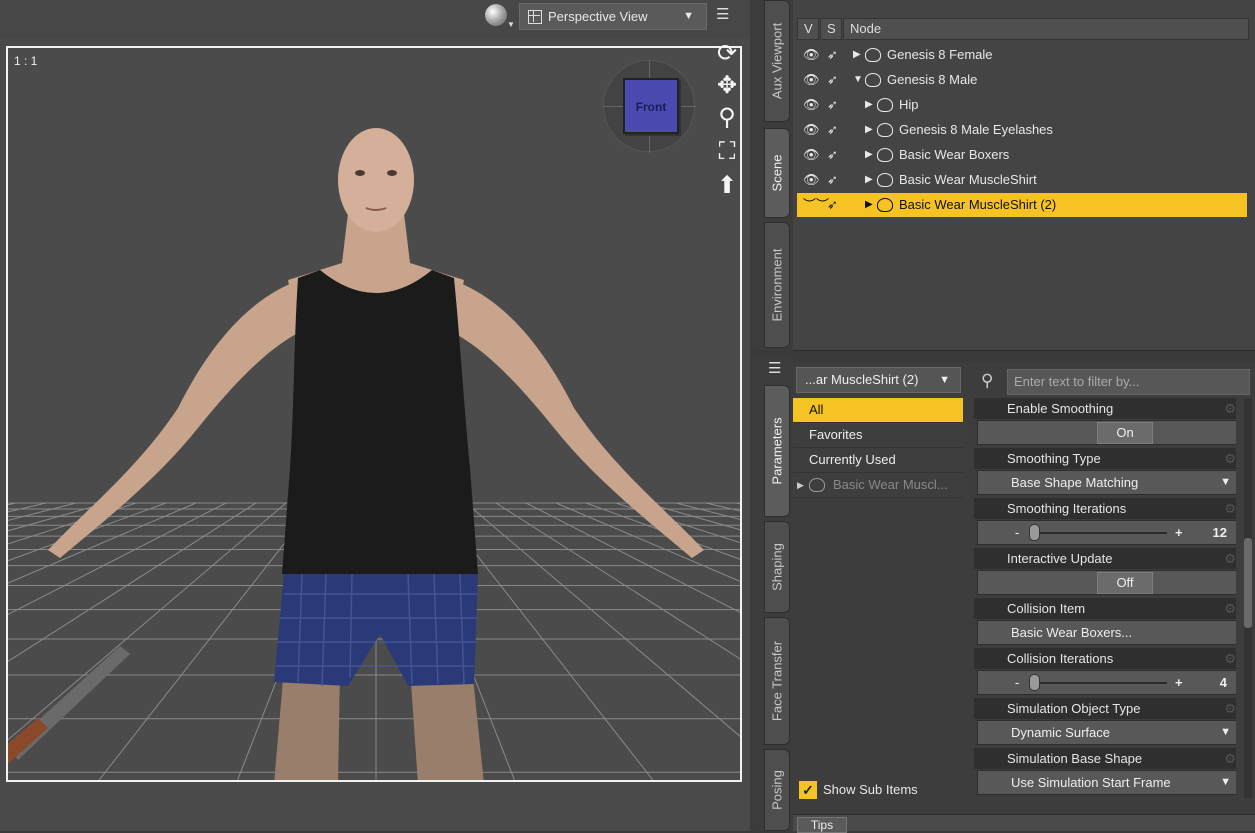  Describe the element at coordinates (1091, 782) in the screenshot. I see `property-dropdown-value: Use Simulation Start Frame` at that location.